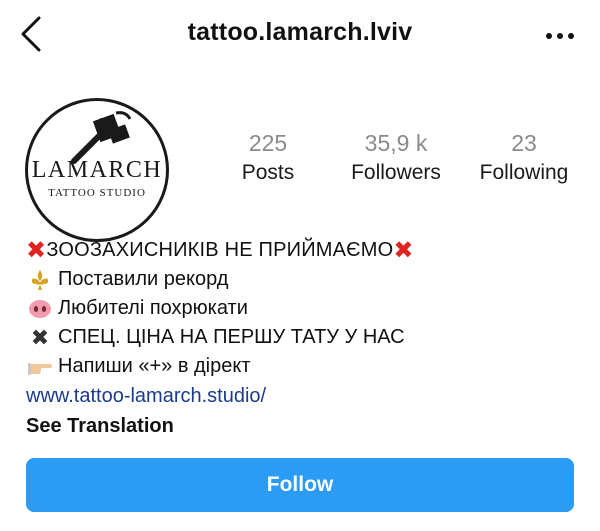 The width and height of the screenshot is (600, 531). I want to click on bio-line-text: Любителі похрюкати, so click(153, 308).